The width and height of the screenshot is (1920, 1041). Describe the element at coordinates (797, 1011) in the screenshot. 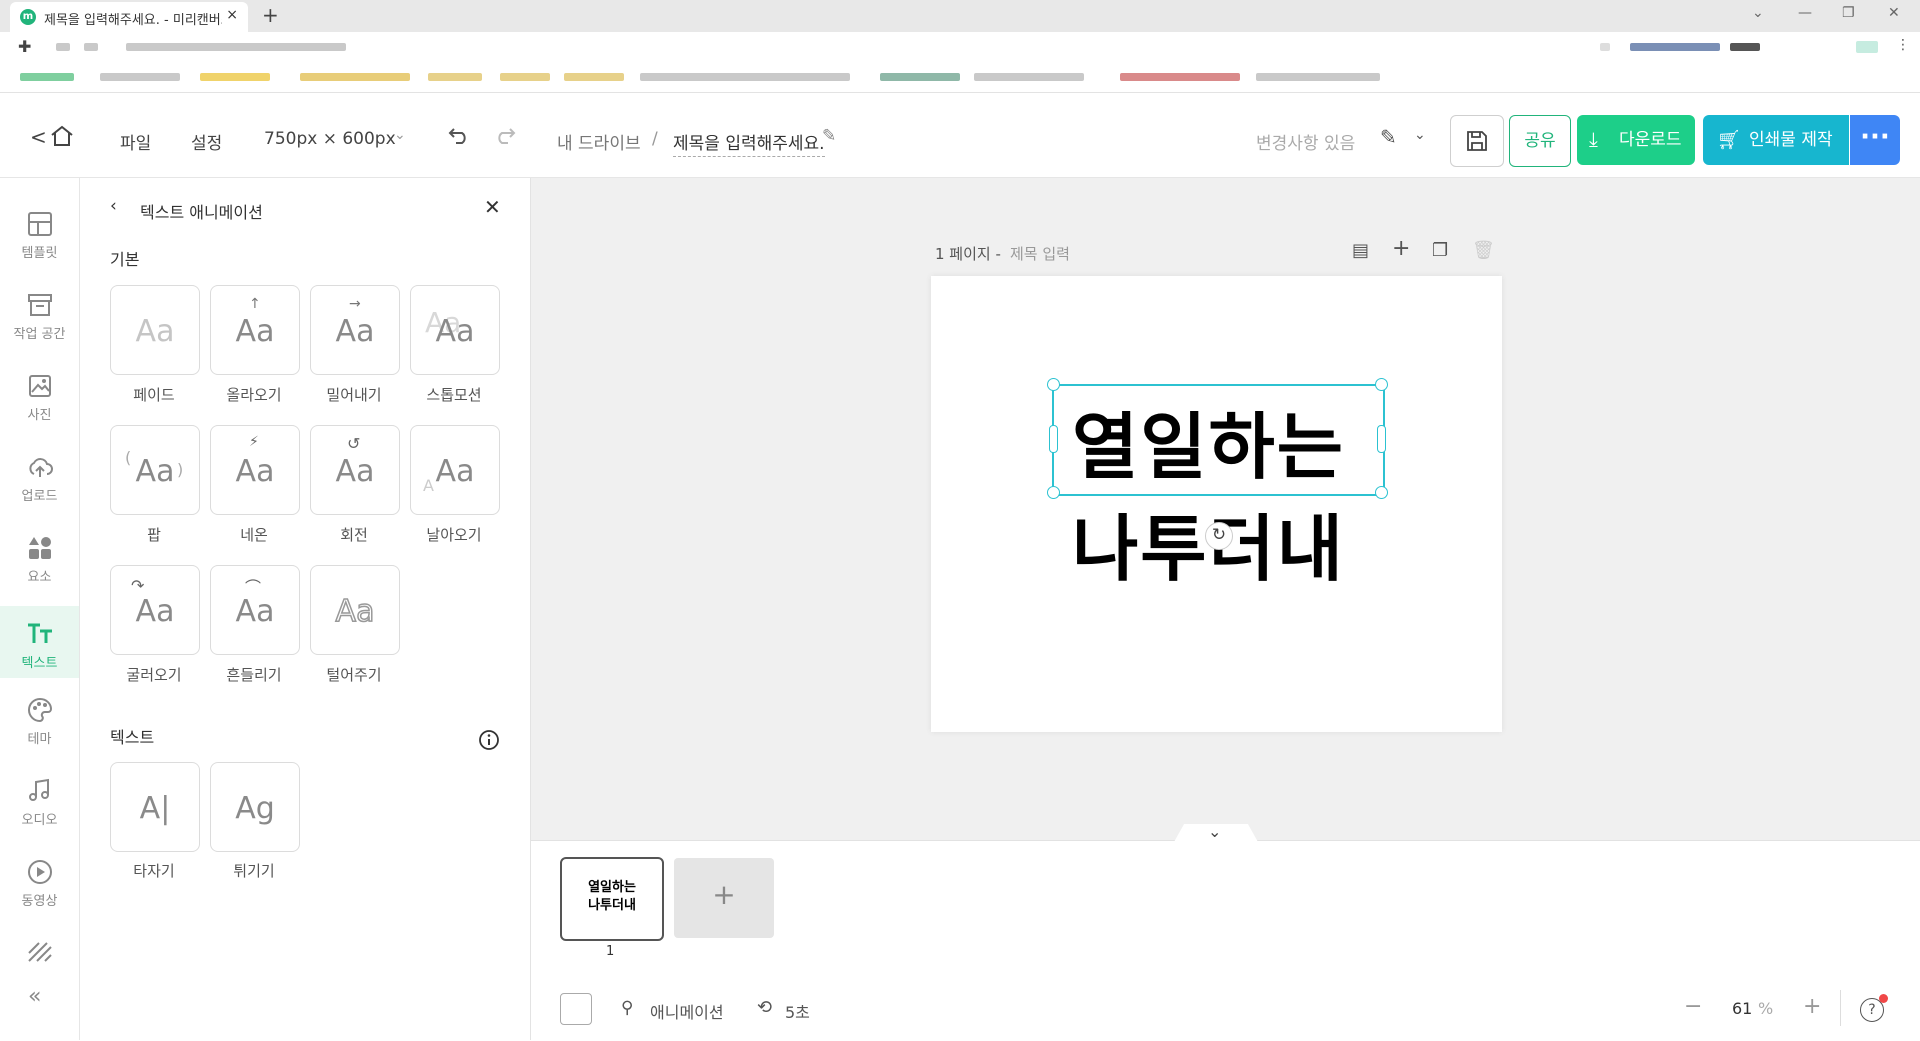

I see `duration-button: 5초` at that location.